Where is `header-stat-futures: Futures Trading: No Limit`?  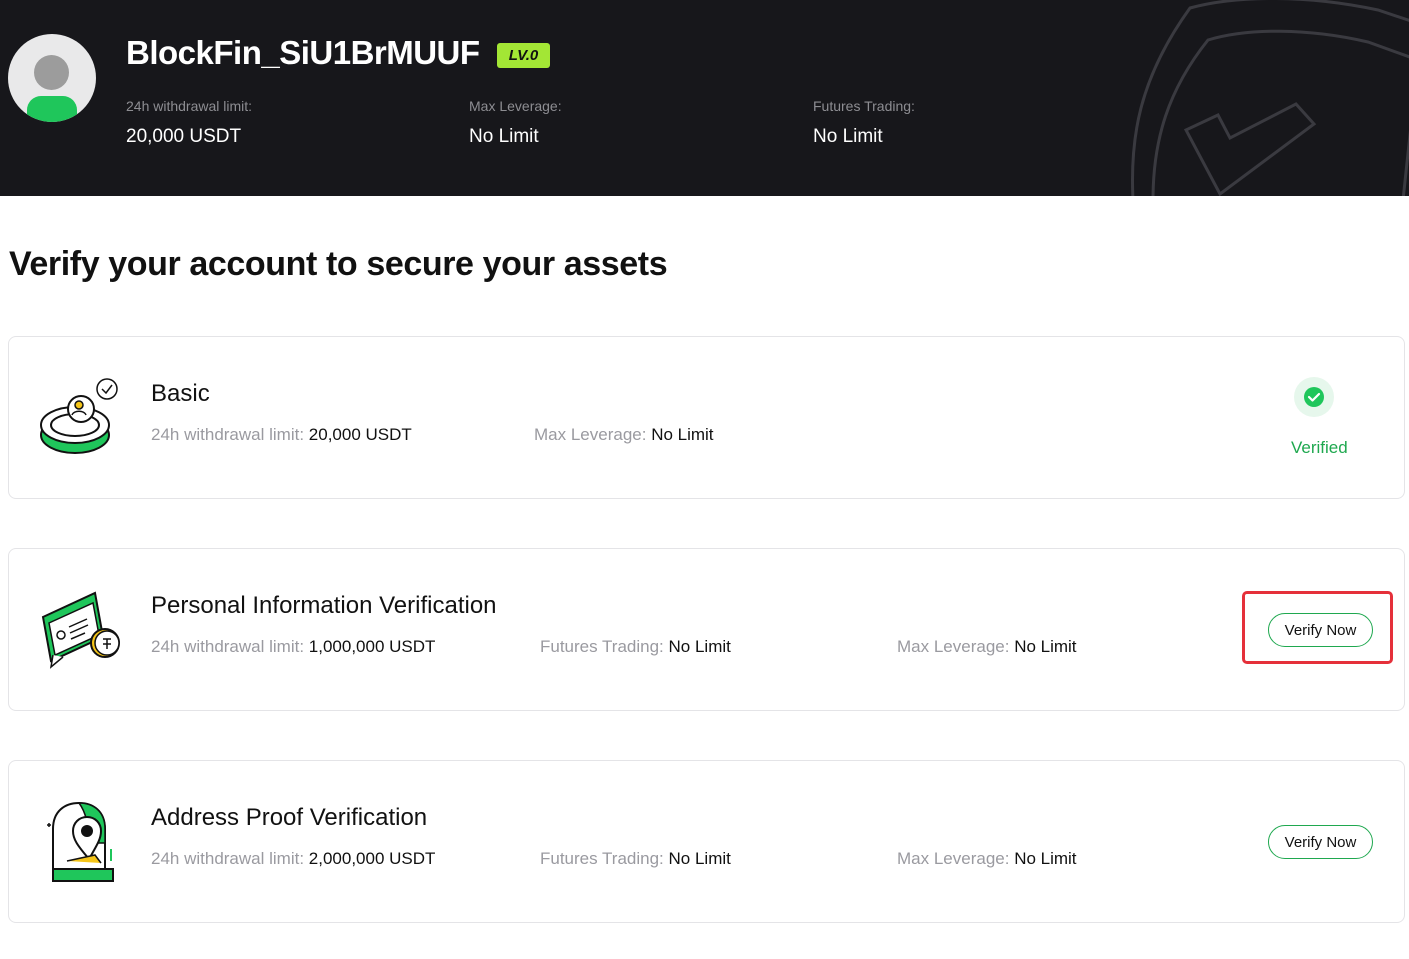 header-stat-futures: Futures Trading: No Limit is located at coordinates (864, 123).